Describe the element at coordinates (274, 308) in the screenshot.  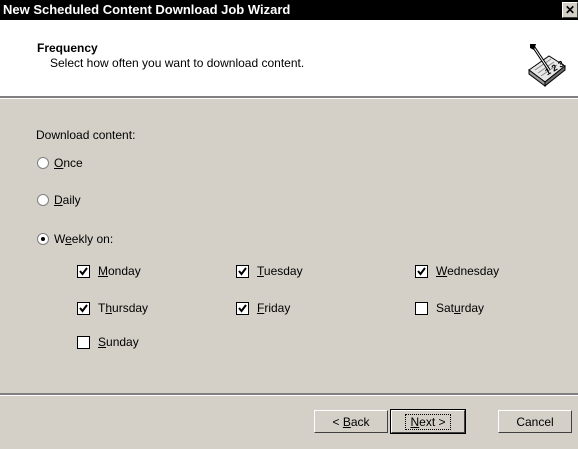
I see `checkbox-friday-label: Friday` at that location.